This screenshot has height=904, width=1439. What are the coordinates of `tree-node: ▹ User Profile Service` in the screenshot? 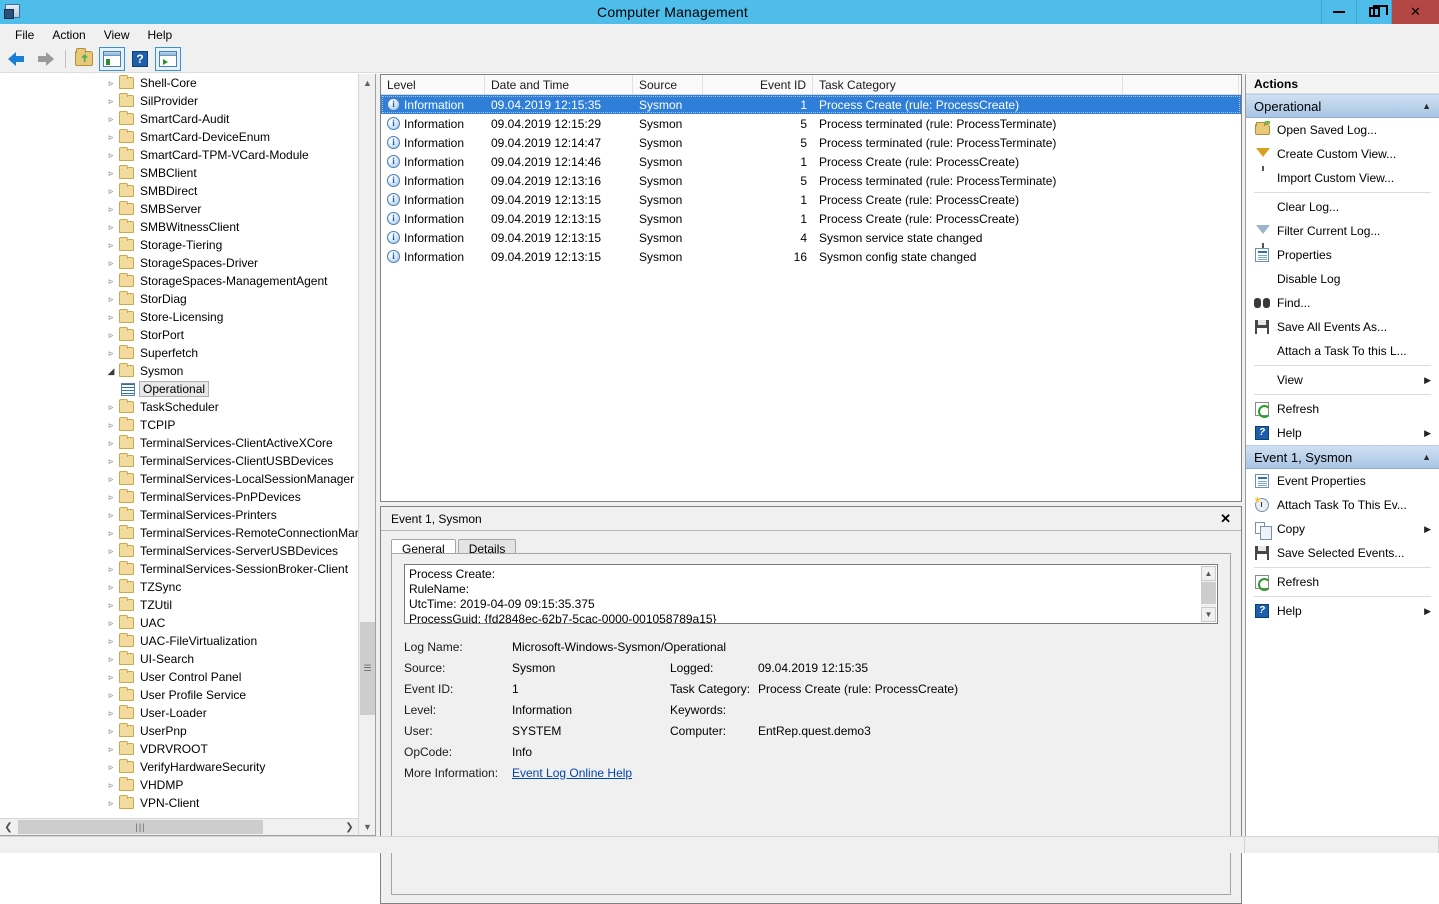 It's located at (179, 695).